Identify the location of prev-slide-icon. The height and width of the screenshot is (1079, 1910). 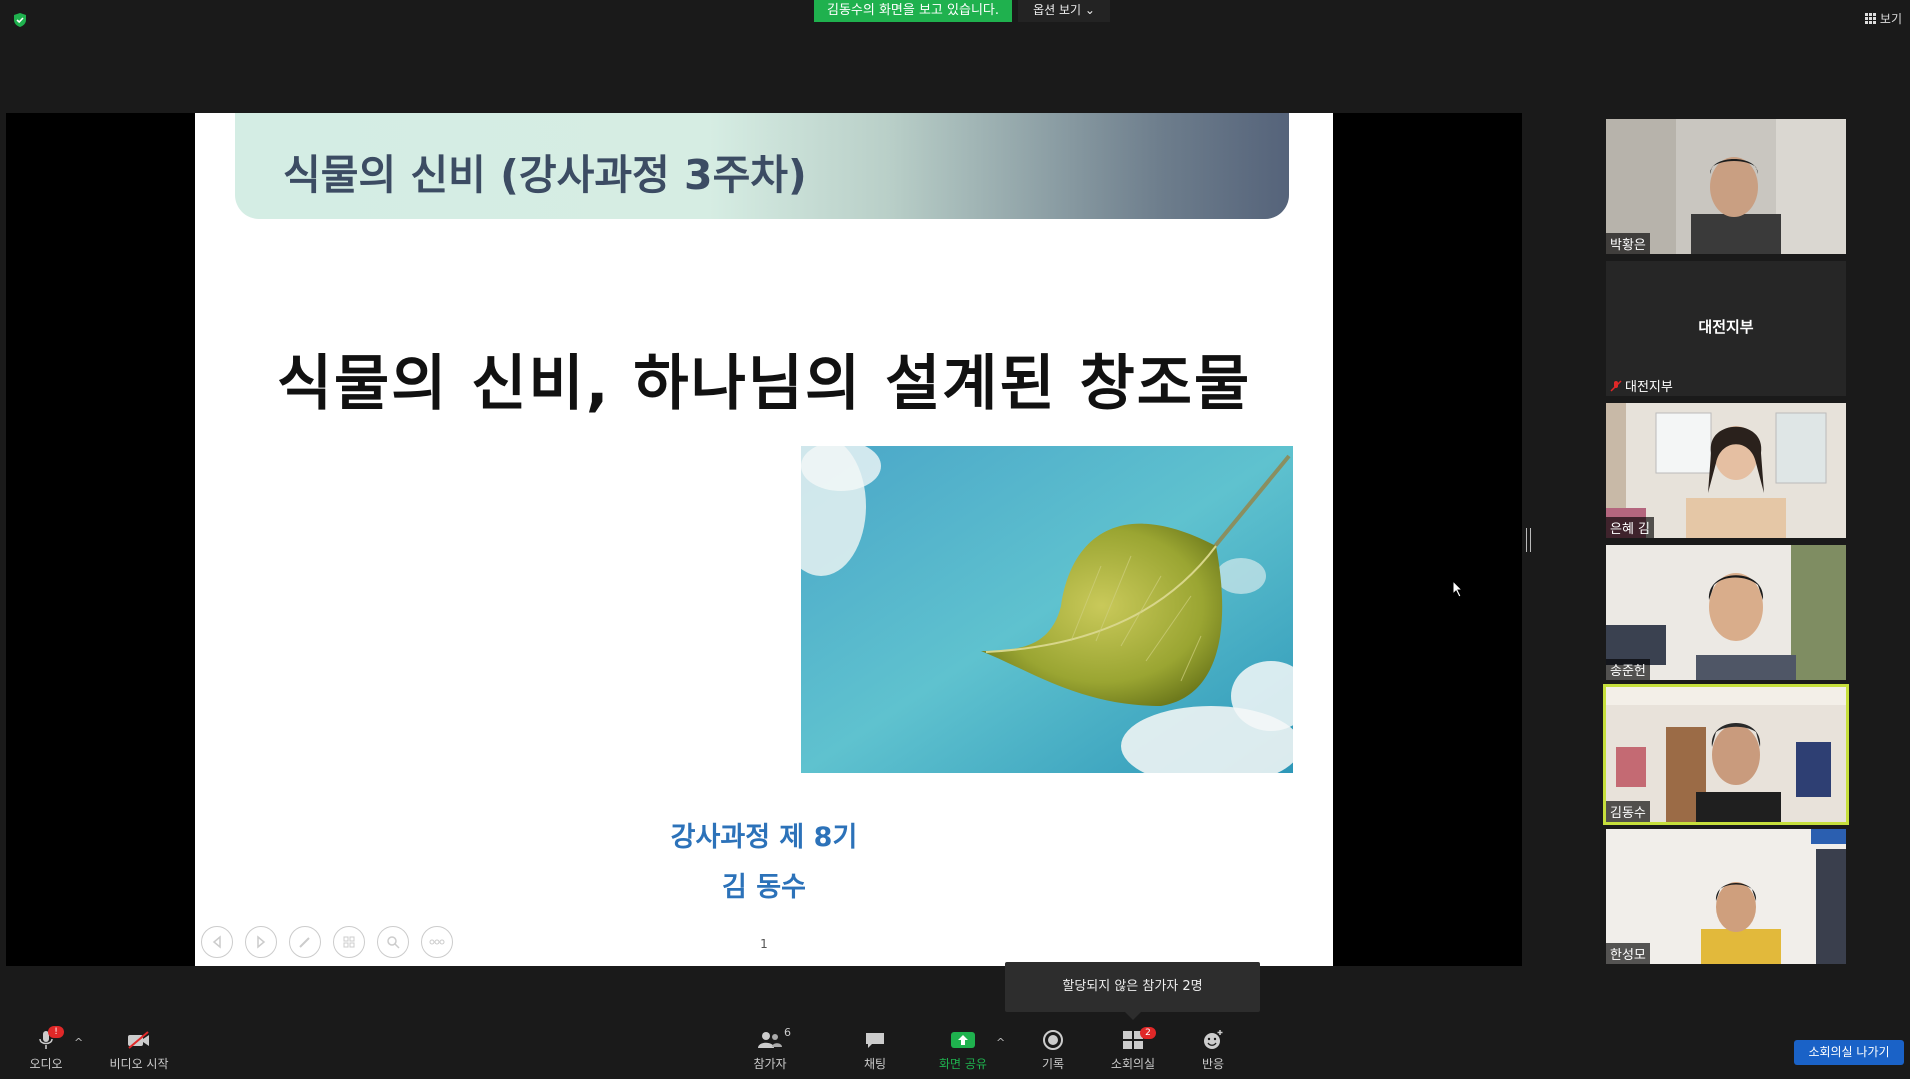
(217, 942).